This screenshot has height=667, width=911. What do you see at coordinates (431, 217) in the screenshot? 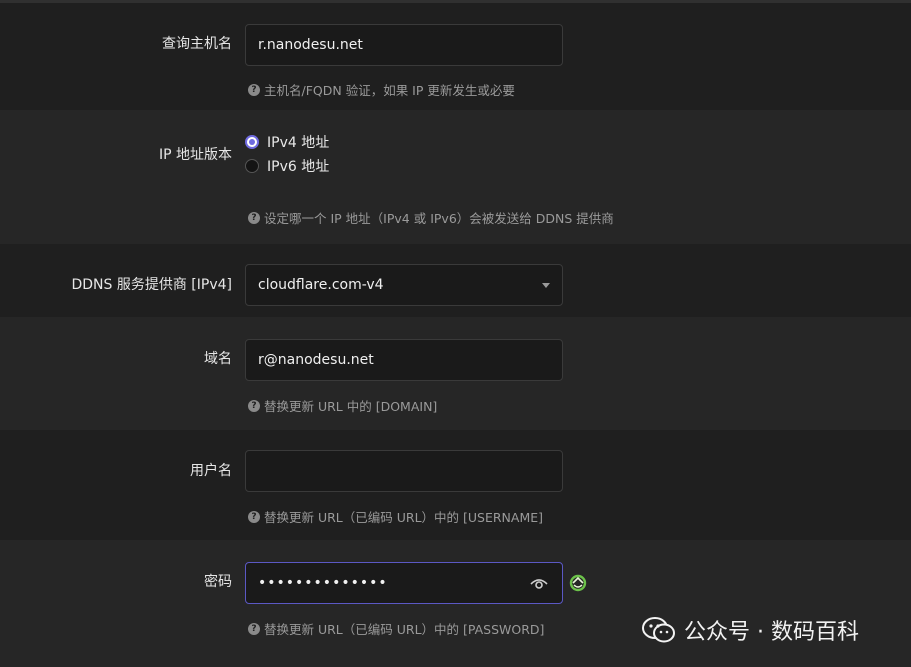
I see `ip-version-hint: ? 设定哪一个 IP 地址（IPv4 或 IPv6）会被发送给 DDNS 提供商` at bounding box center [431, 217].